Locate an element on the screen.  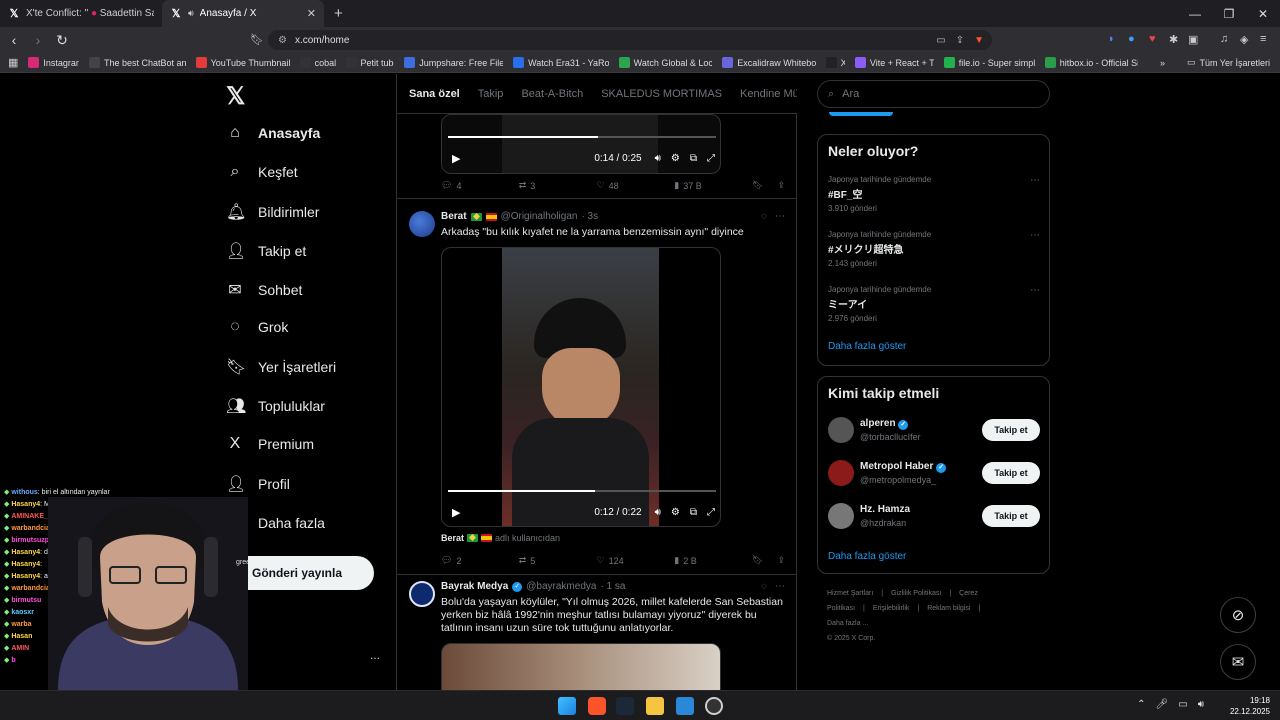
messages-fab: ✉ is located at coordinates (1238, 662).